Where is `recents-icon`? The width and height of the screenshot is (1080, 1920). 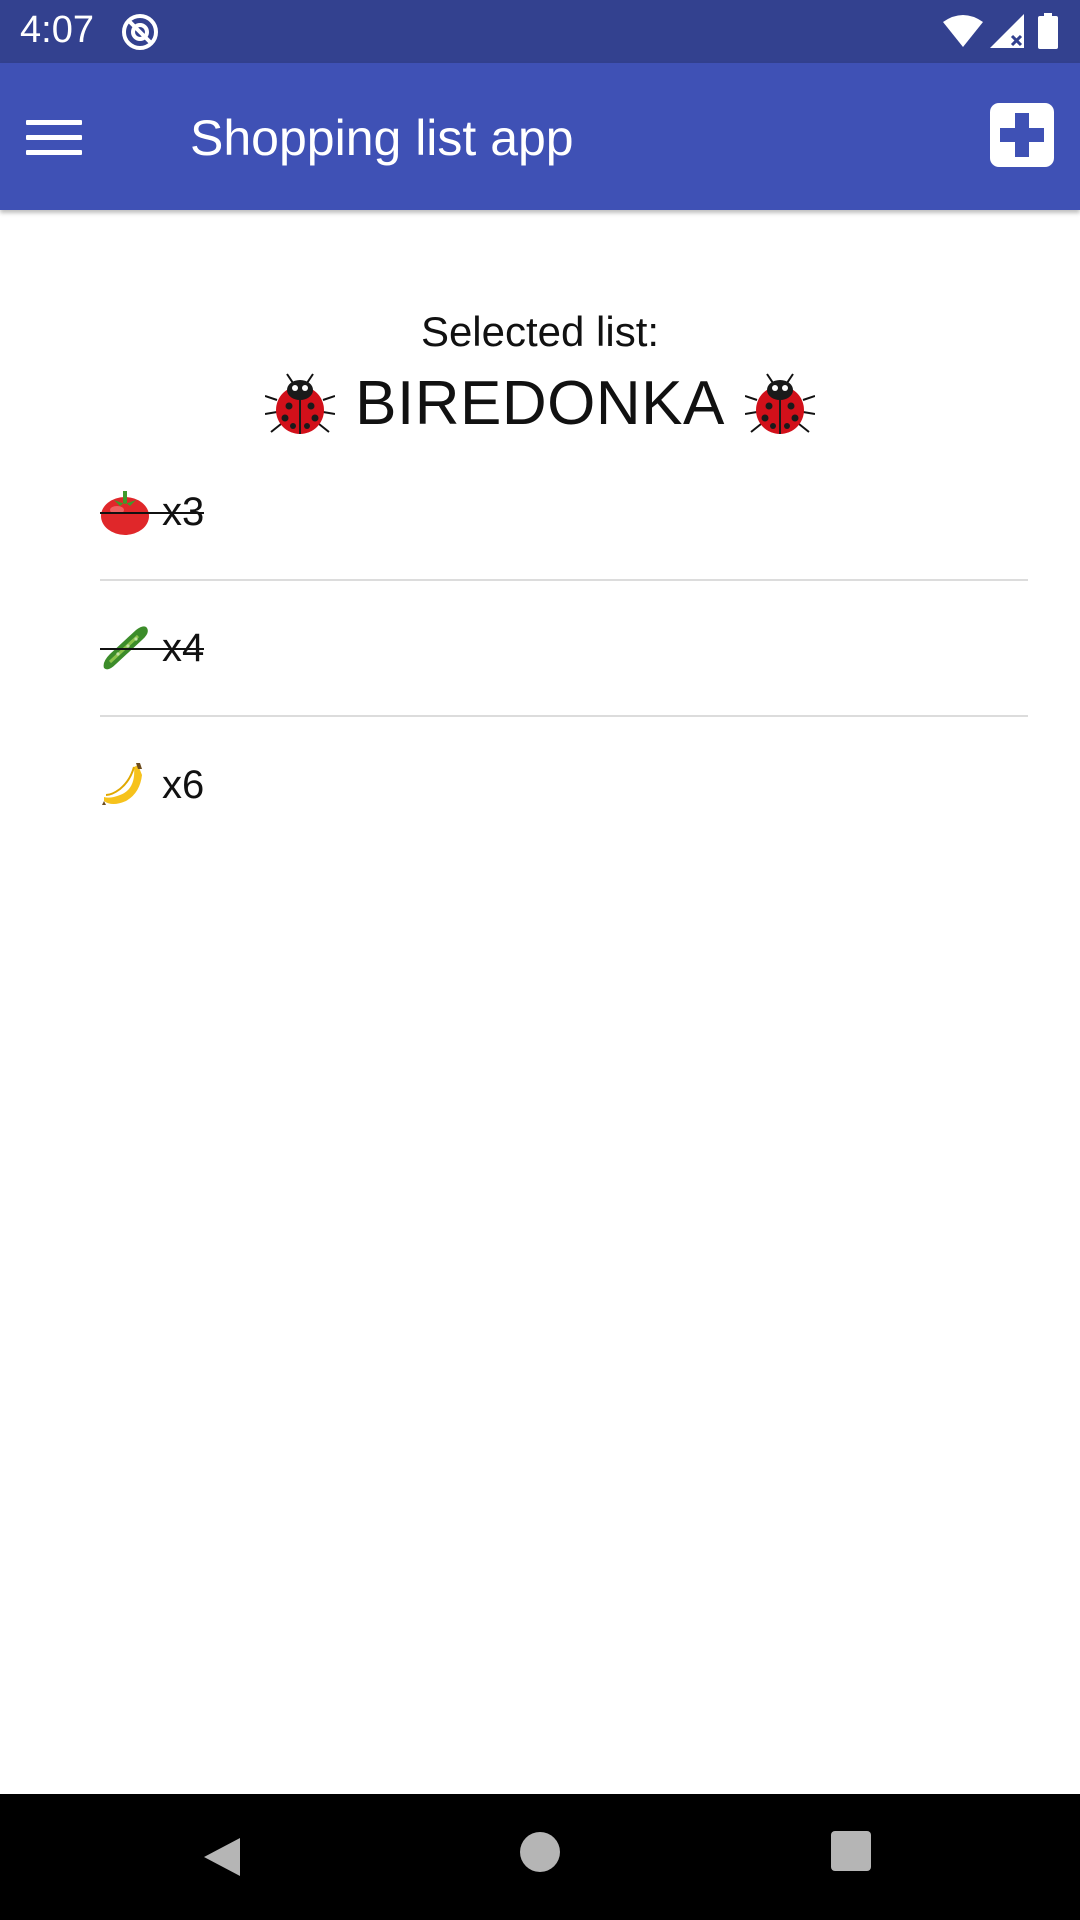 recents-icon is located at coordinates (851, 1851).